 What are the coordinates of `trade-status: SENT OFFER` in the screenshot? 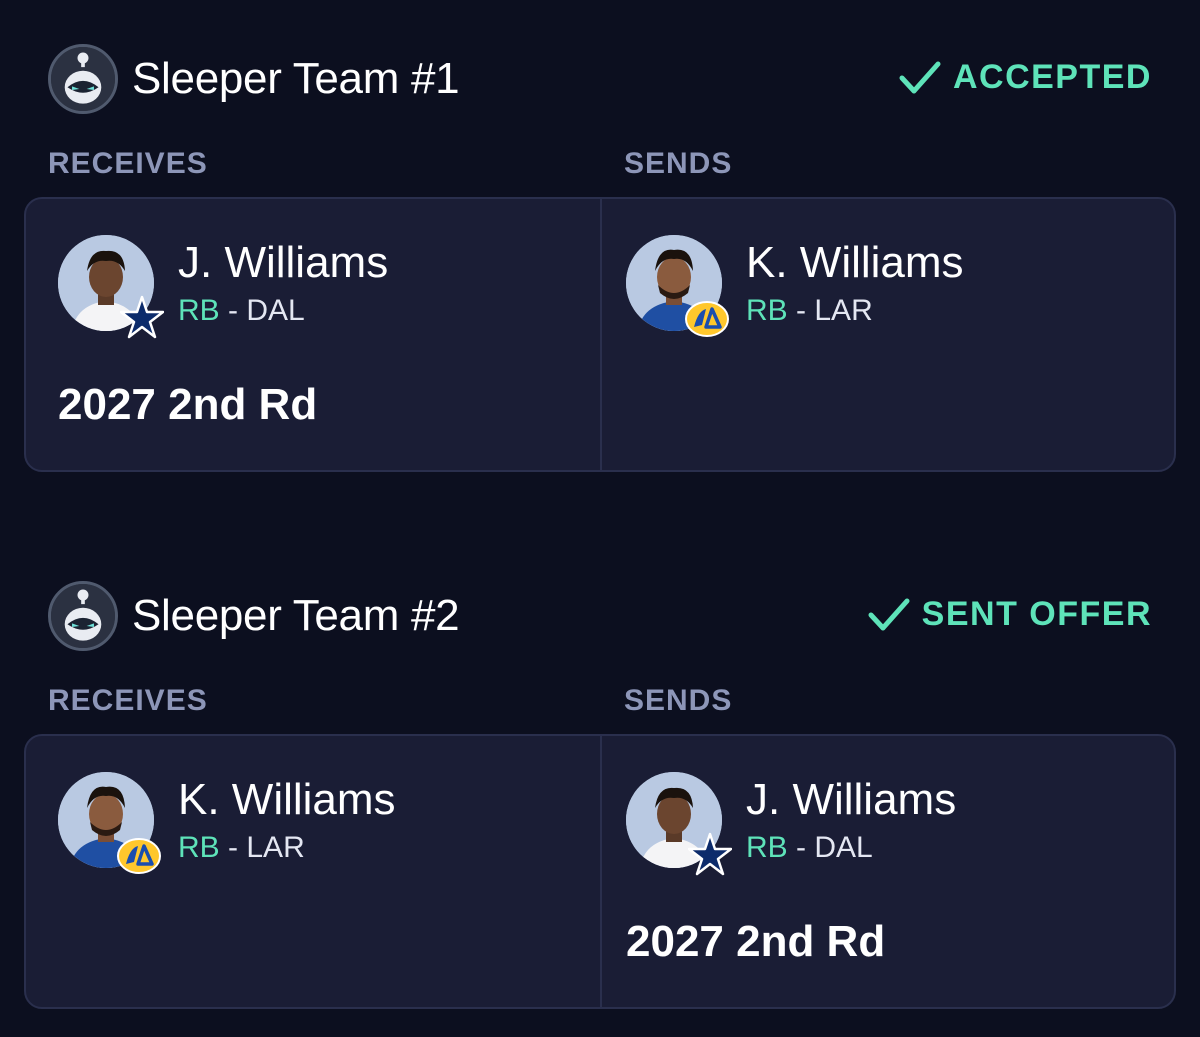 It's located at (1010, 614).